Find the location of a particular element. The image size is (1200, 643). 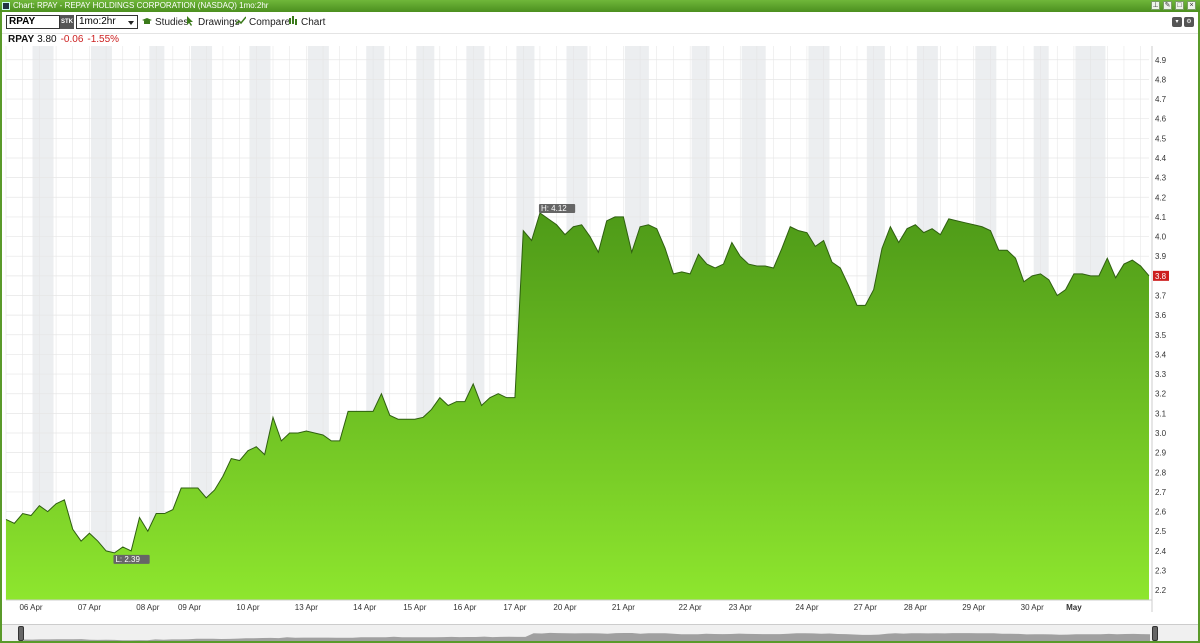

x-tick-label: 24 Apr is located at coordinates (806, 607).